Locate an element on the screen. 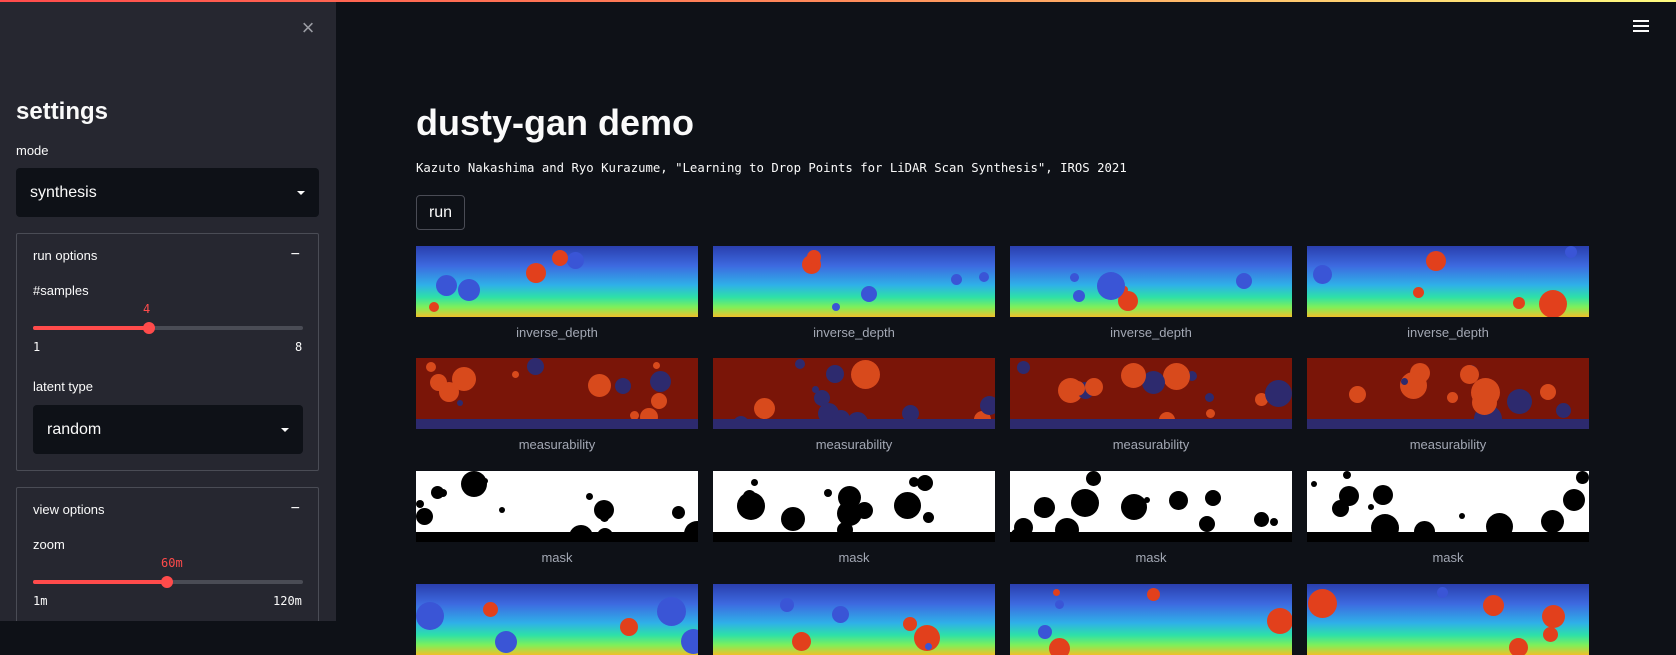 This screenshot has width=1676, height=655. run-options-header: run options is located at coordinates (65, 255).